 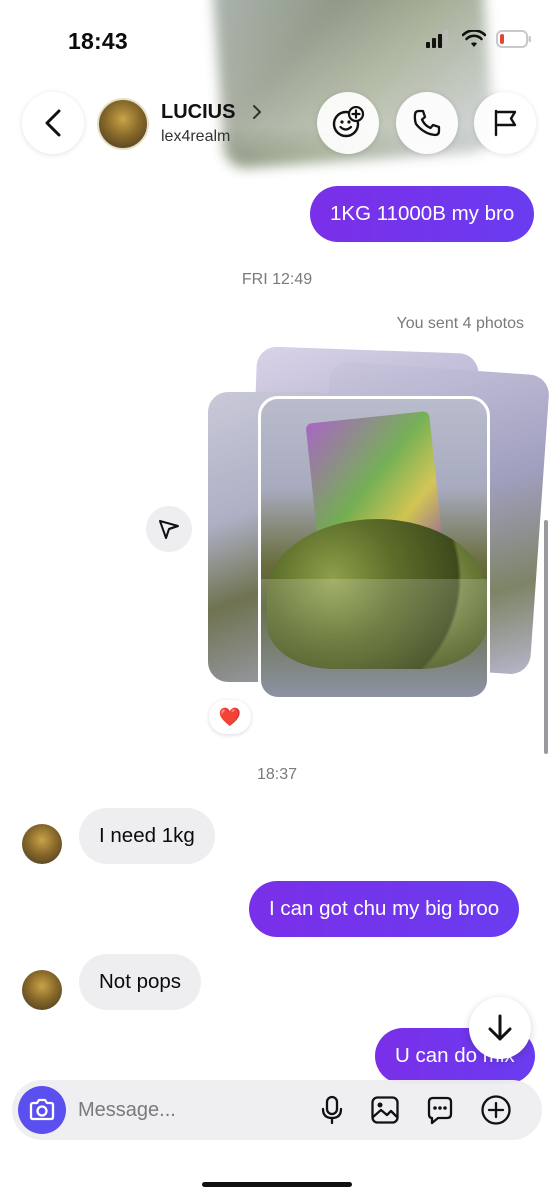 I want to click on microphone-button, so click(x=332, y=1110).